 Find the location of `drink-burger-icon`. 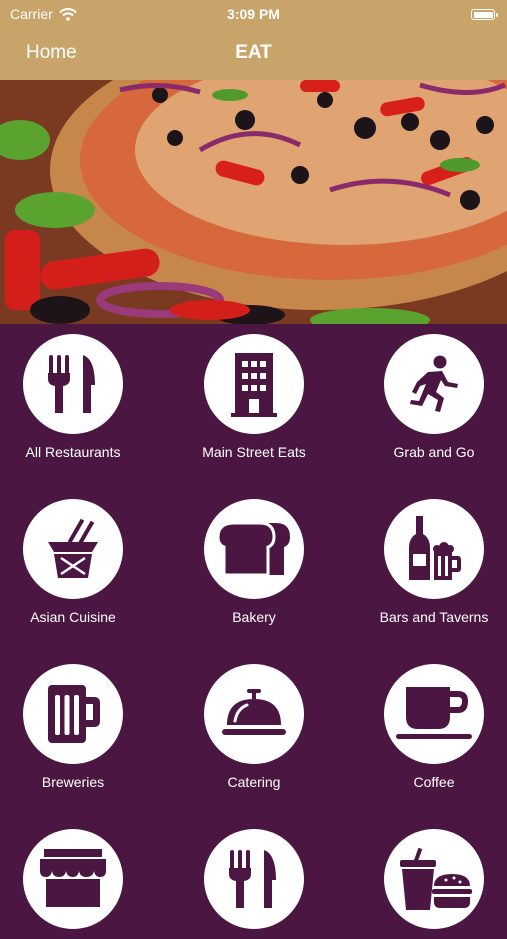

drink-burger-icon is located at coordinates (436, 879).